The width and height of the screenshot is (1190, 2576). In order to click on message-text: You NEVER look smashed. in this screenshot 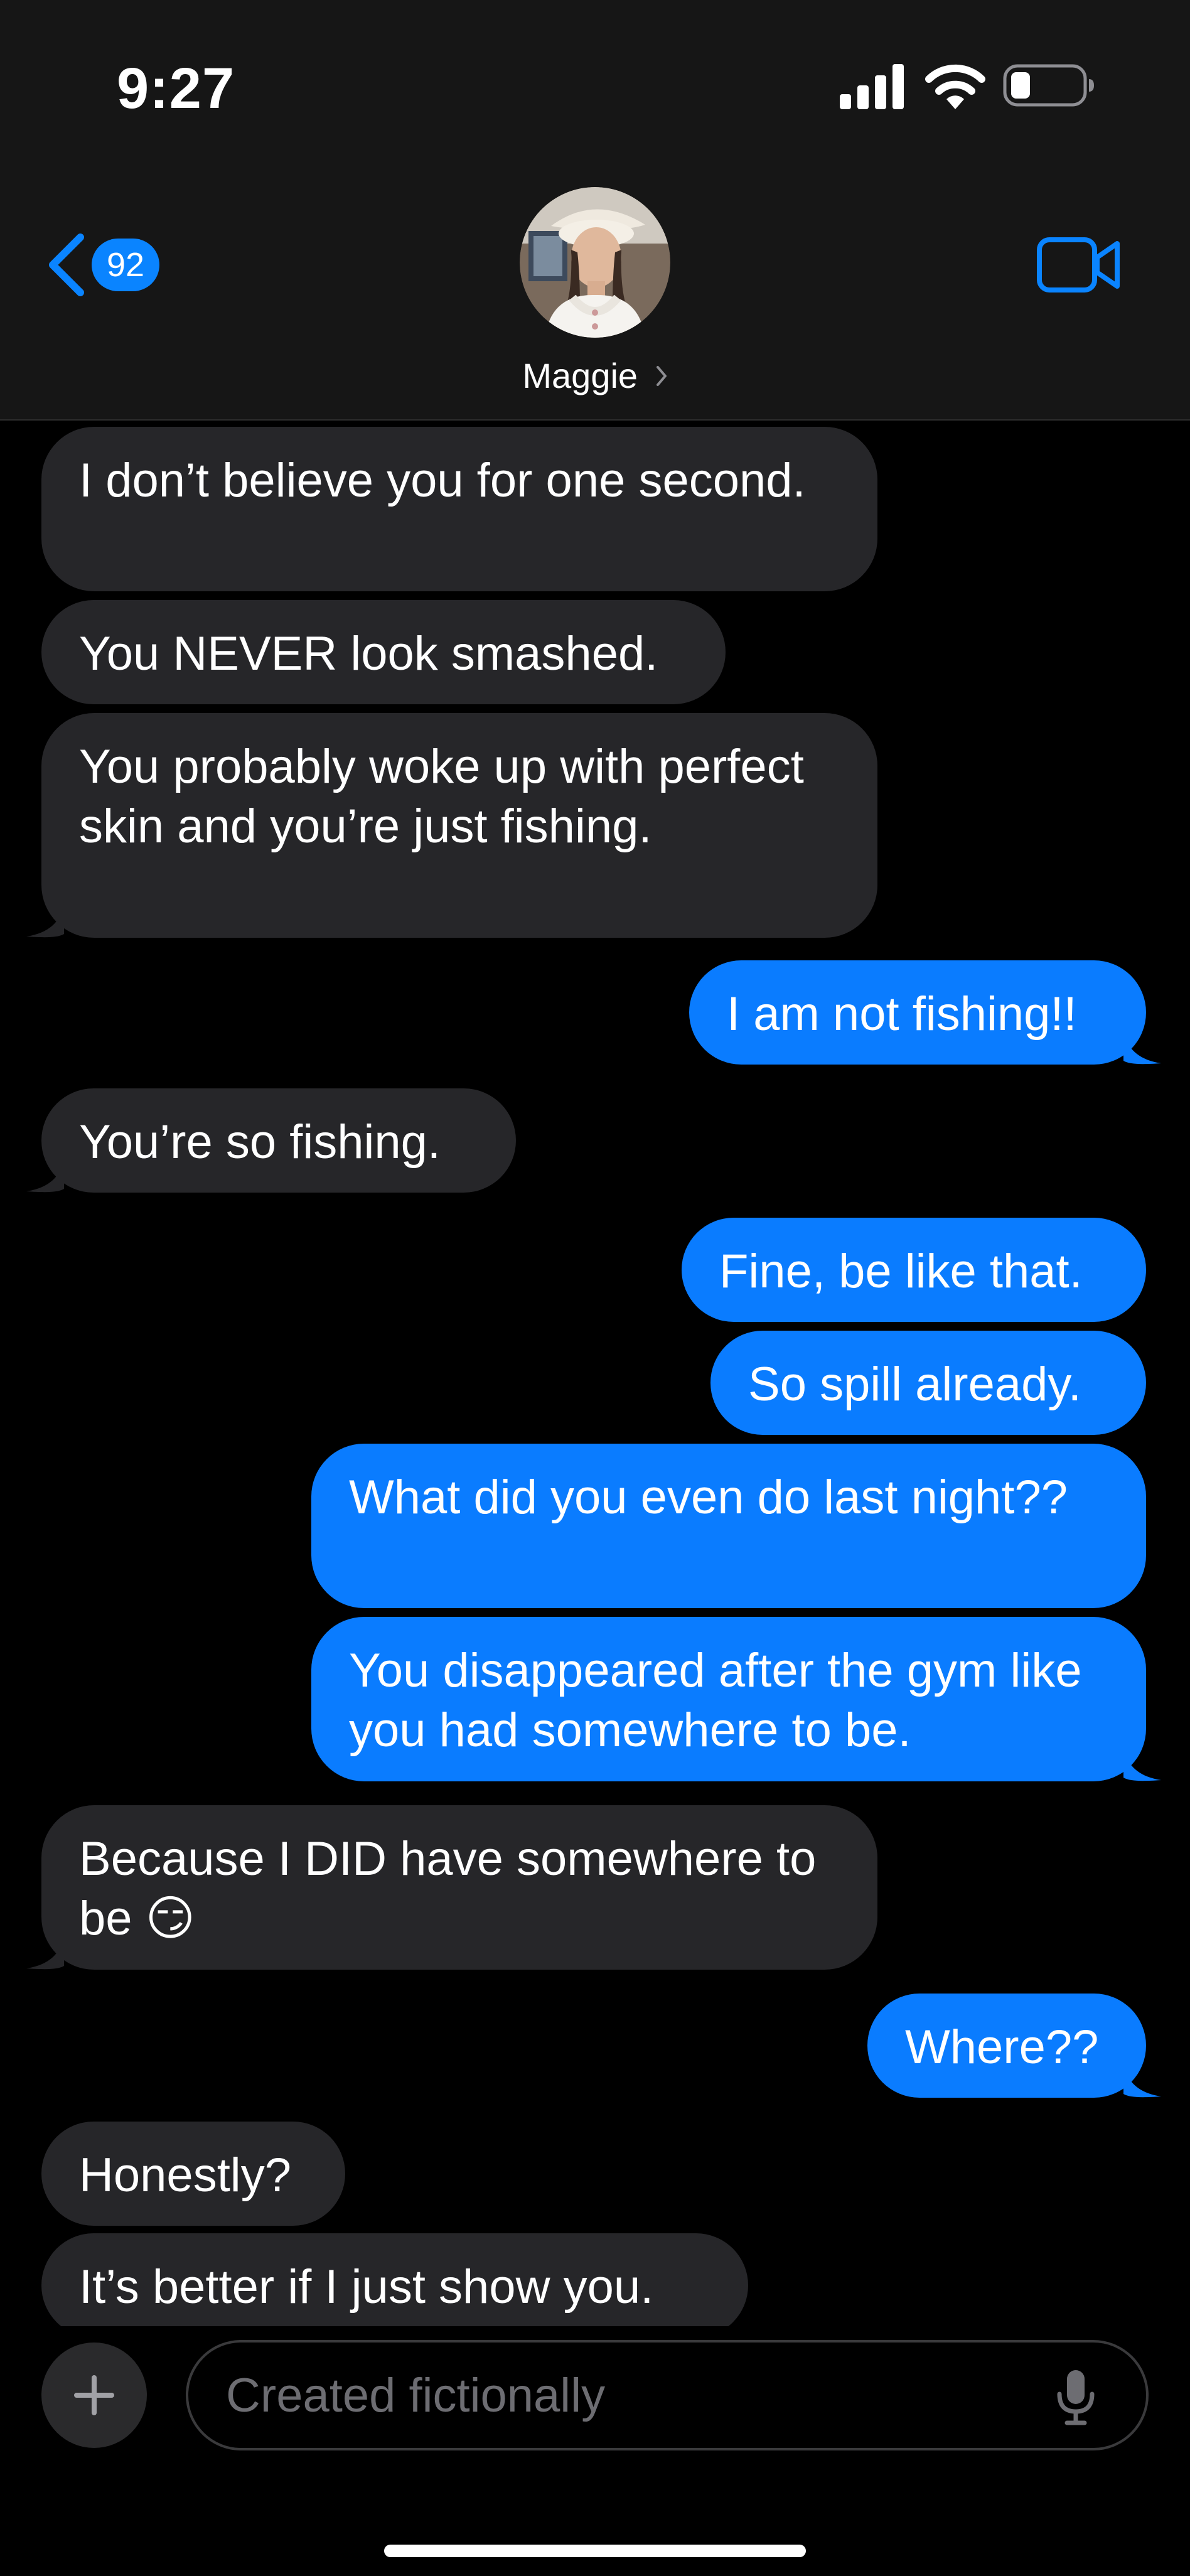, I will do `click(368, 653)`.